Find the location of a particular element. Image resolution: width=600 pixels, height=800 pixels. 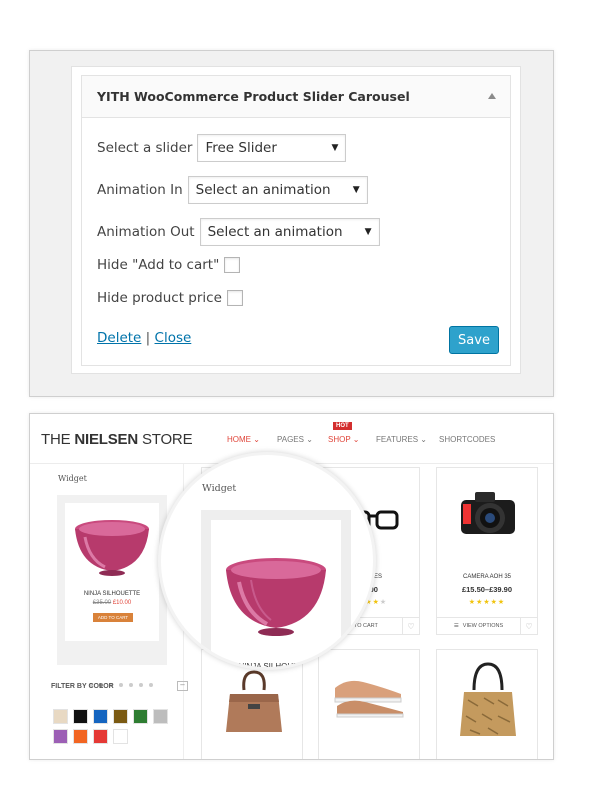

hide-price-row: Hide product price is located at coordinates (170, 298).